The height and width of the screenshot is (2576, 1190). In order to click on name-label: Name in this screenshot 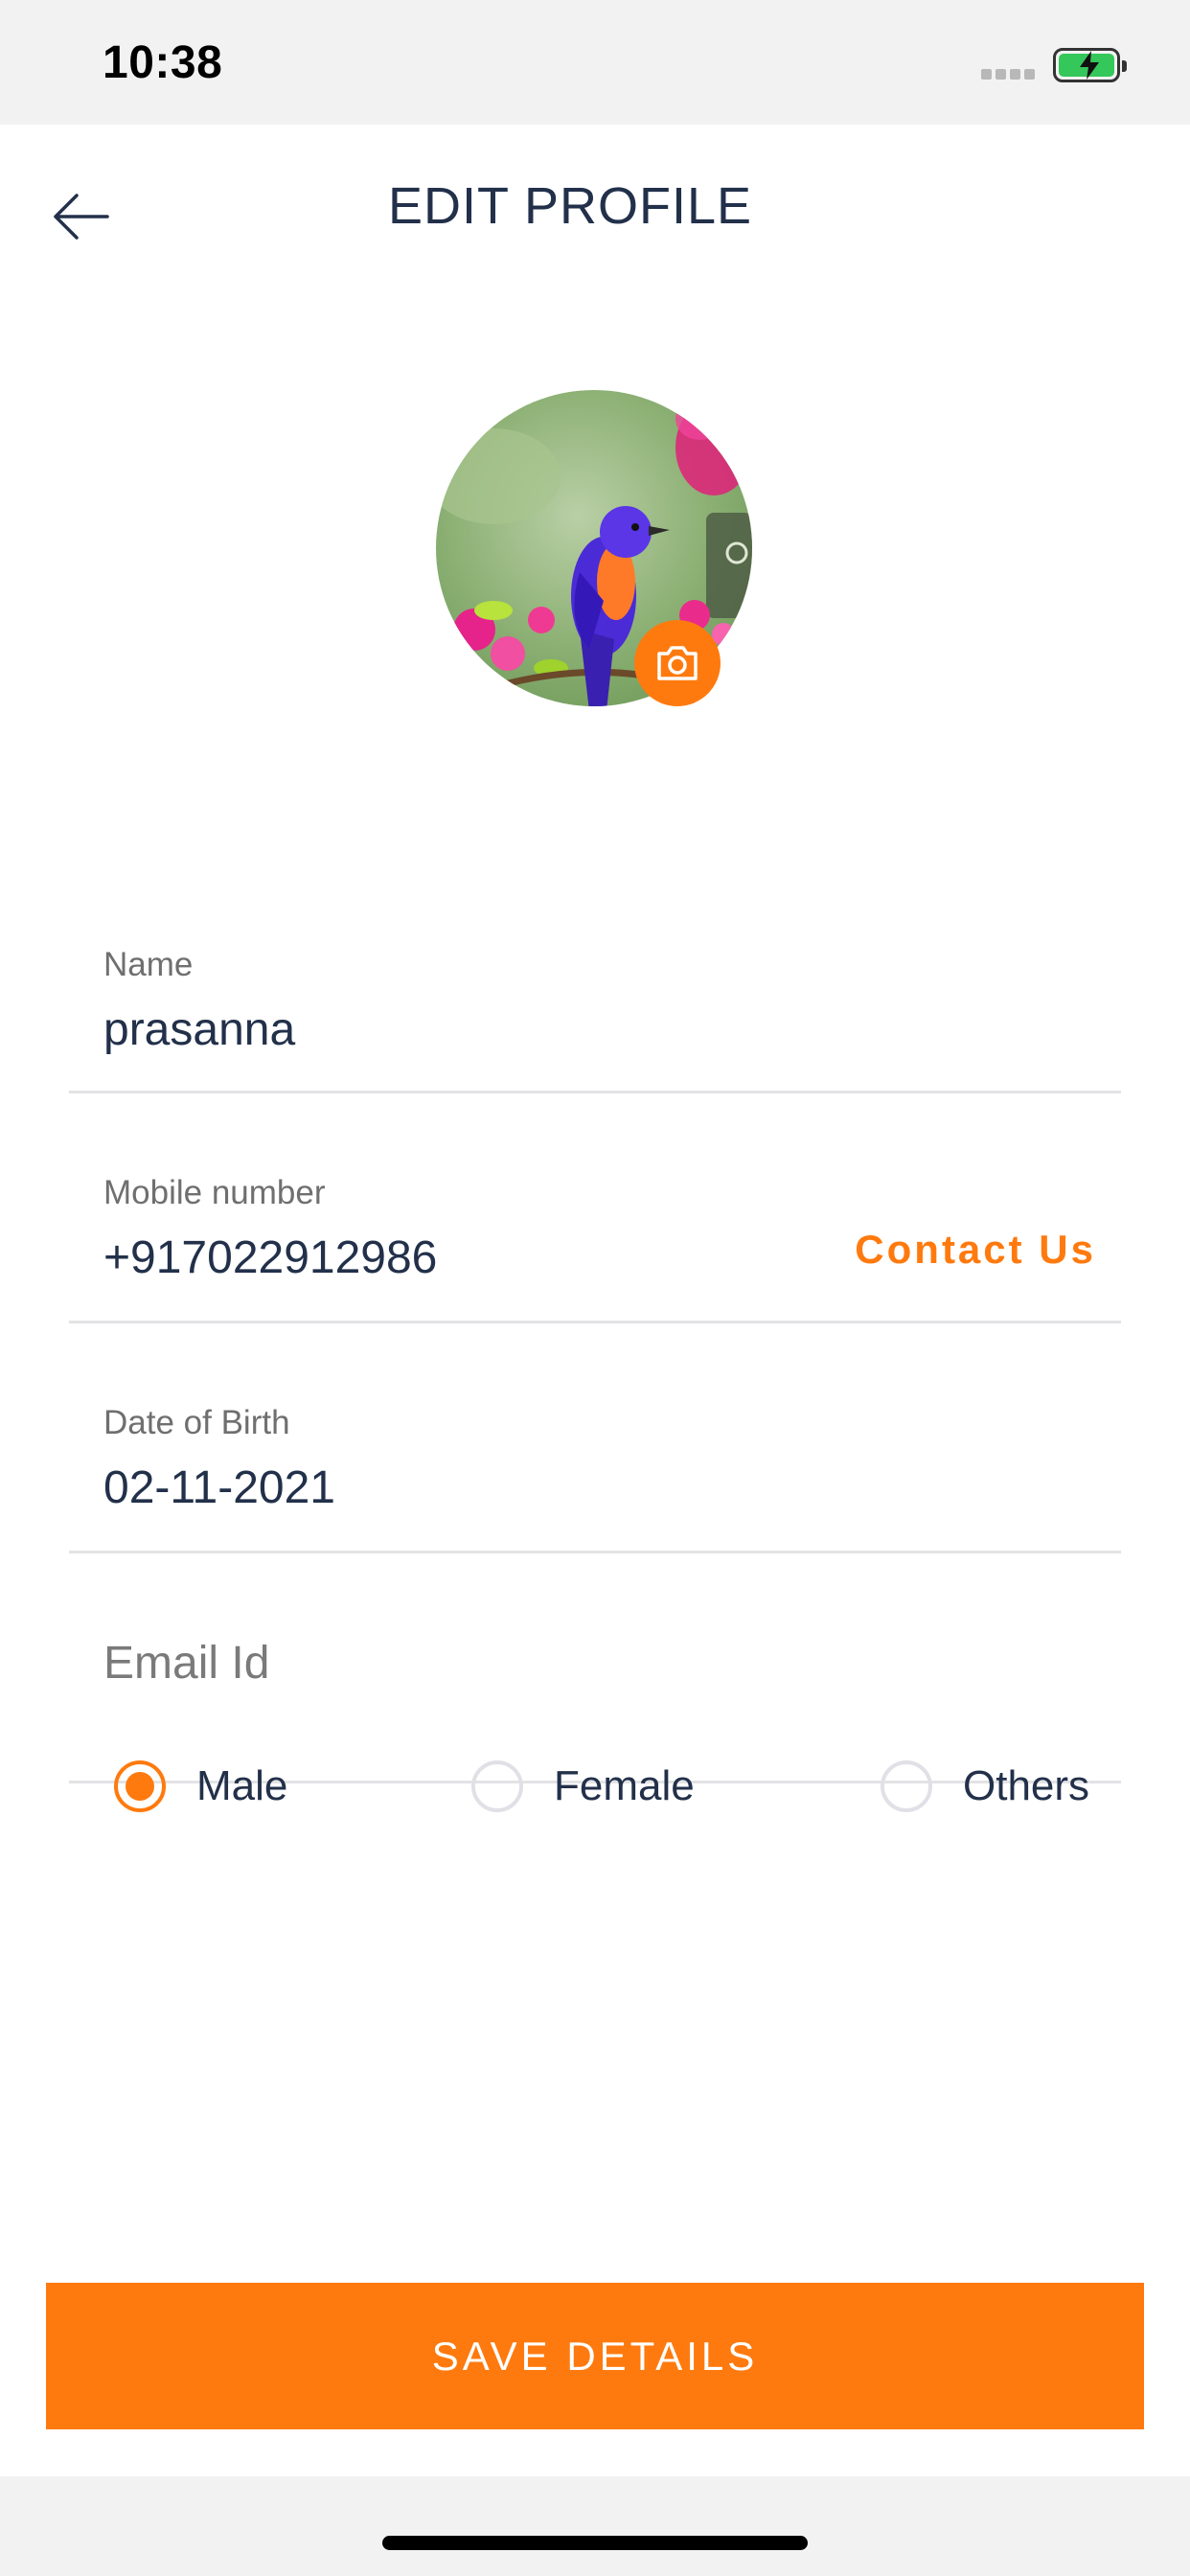, I will do `click(148, 964)`.